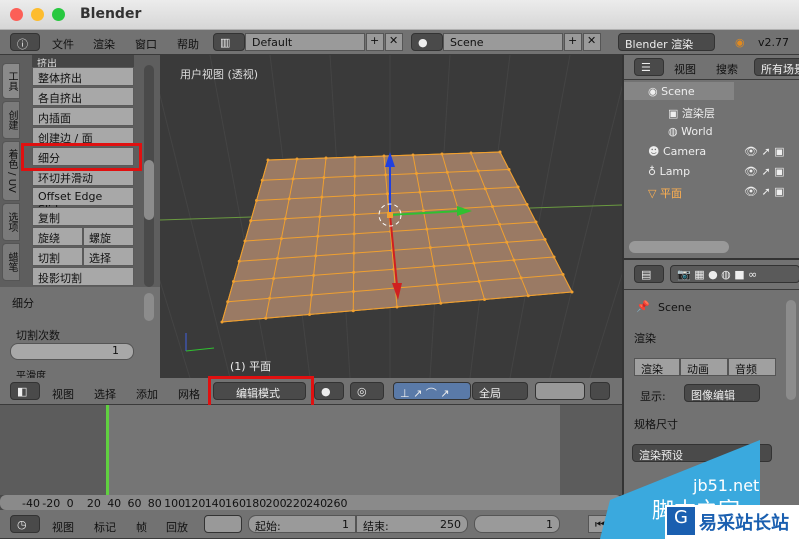  I want to click on title-bar: Blender, so click(399, 15).